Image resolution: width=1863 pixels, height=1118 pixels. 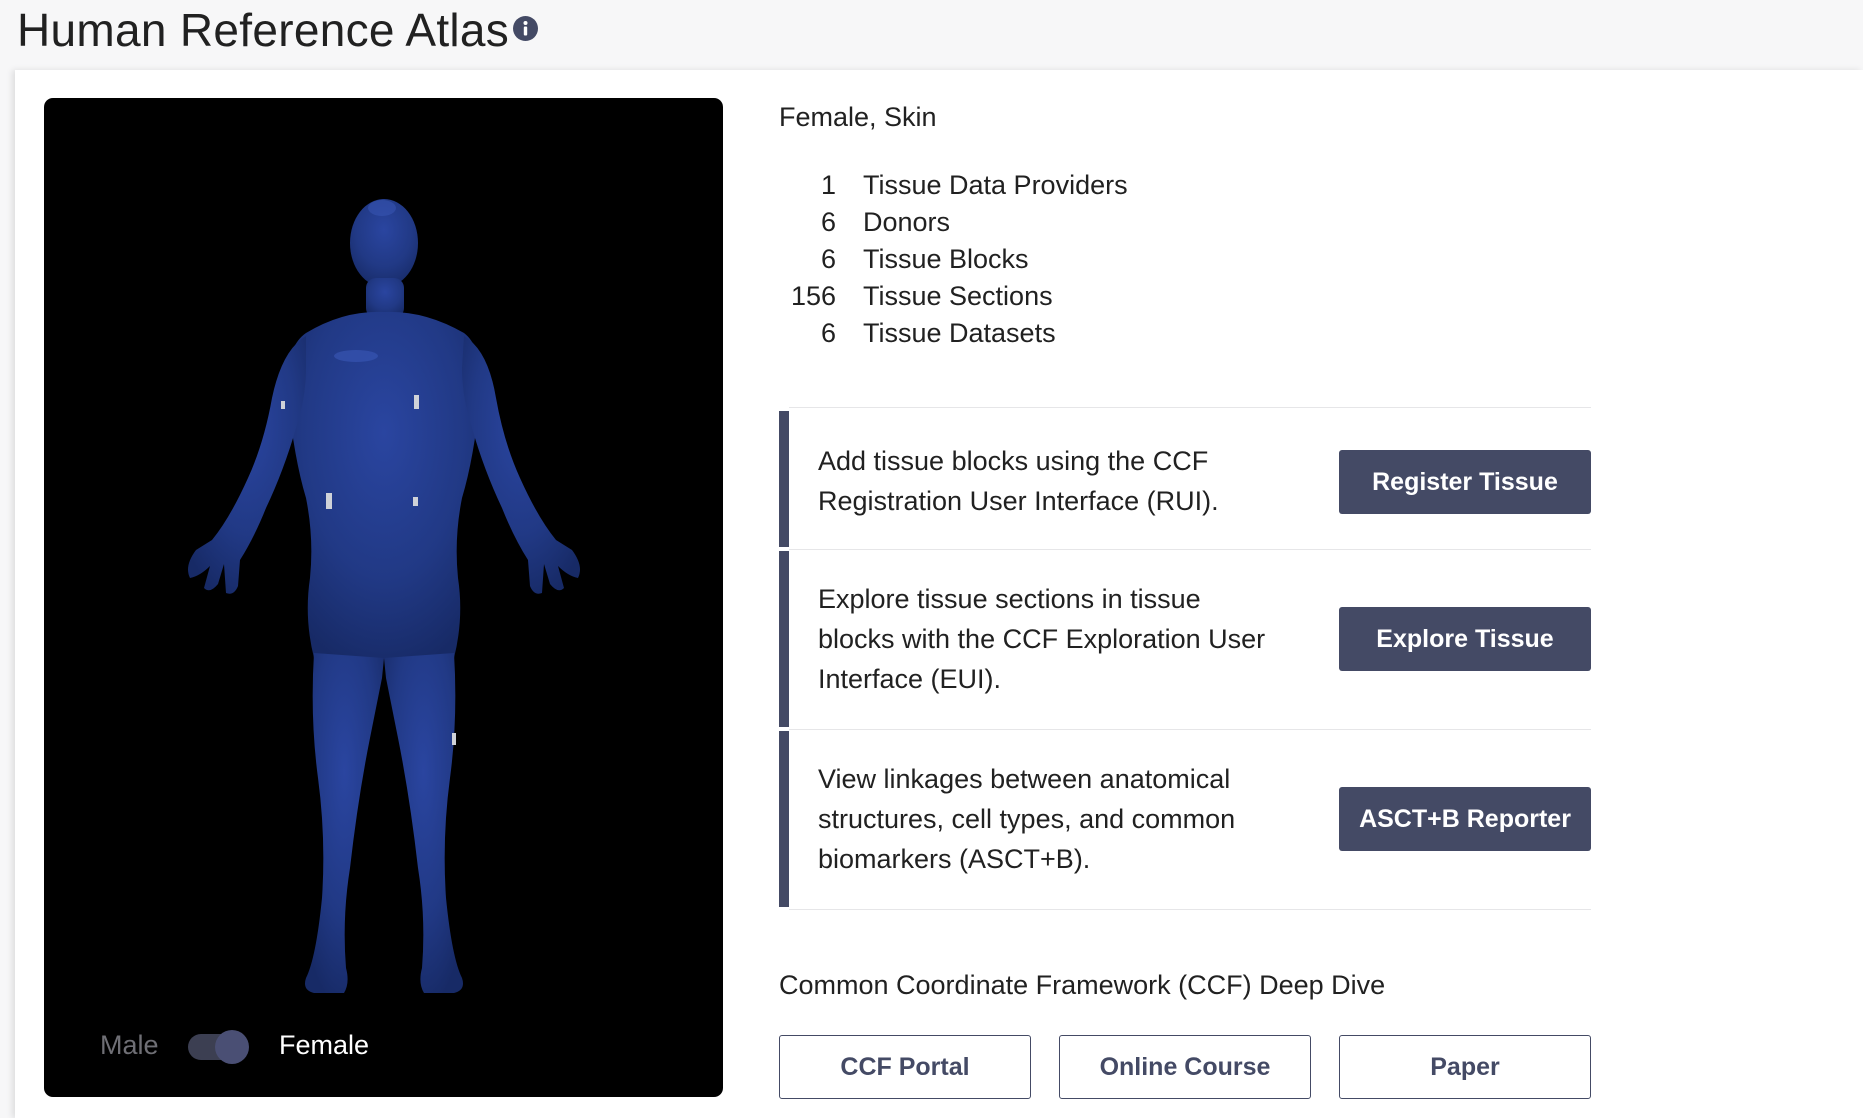 I want to click on action-description-line: Interface (EUI)., so click(x=910, y=679).